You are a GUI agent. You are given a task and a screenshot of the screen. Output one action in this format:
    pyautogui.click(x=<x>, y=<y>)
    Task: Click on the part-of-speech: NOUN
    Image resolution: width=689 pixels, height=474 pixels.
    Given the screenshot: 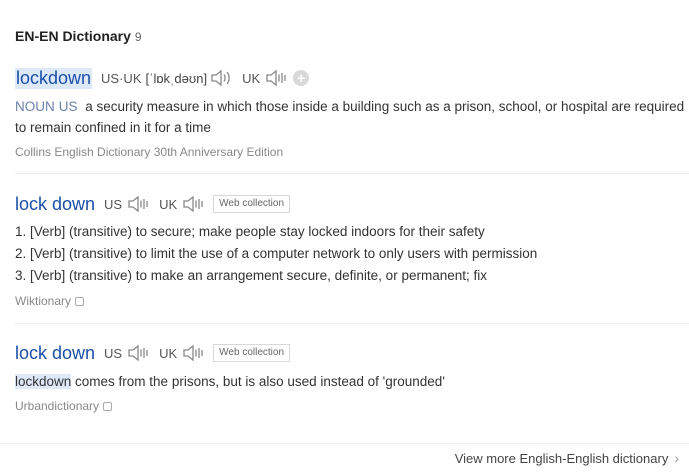 What is the action you would take?
    pyautogui.click(x=35, y=106)
    